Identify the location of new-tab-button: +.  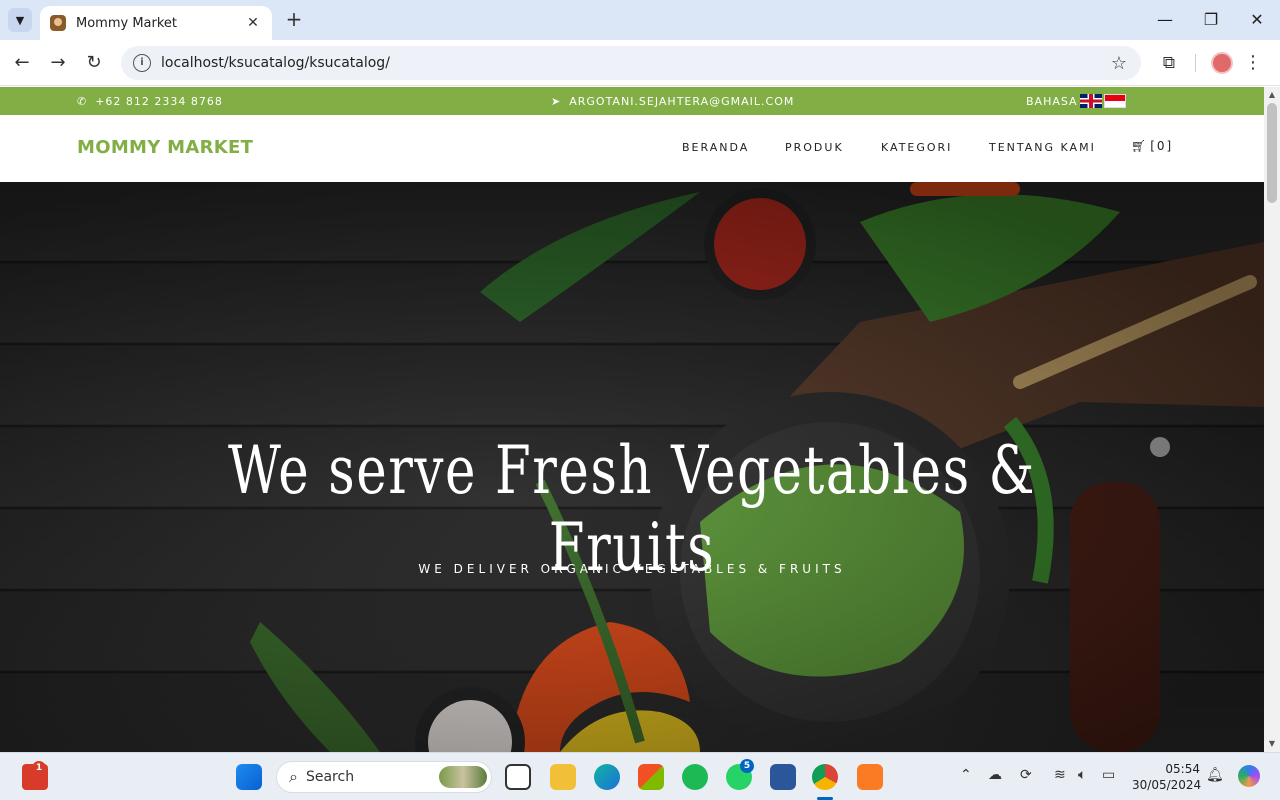
(294, 20).